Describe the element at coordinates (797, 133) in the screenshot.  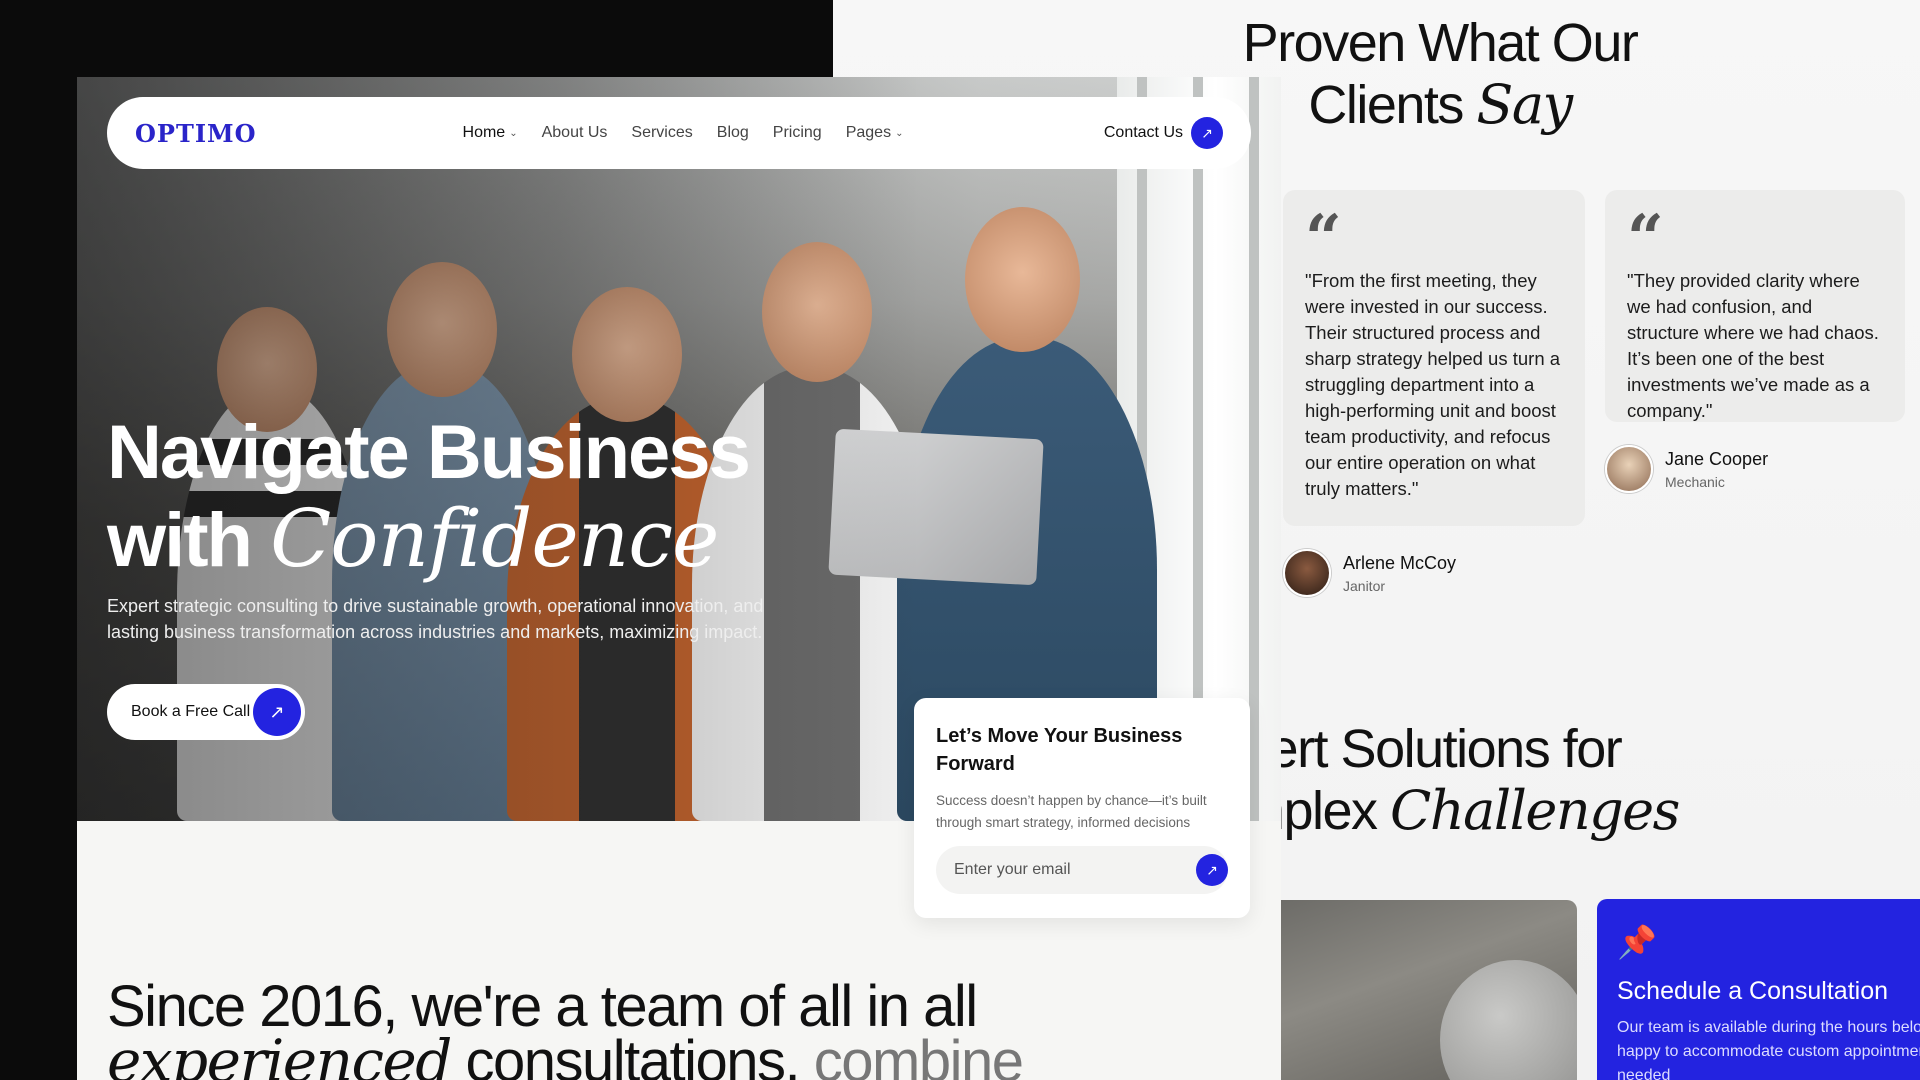
I see `nav-item-pricing: Pricing` at that location.